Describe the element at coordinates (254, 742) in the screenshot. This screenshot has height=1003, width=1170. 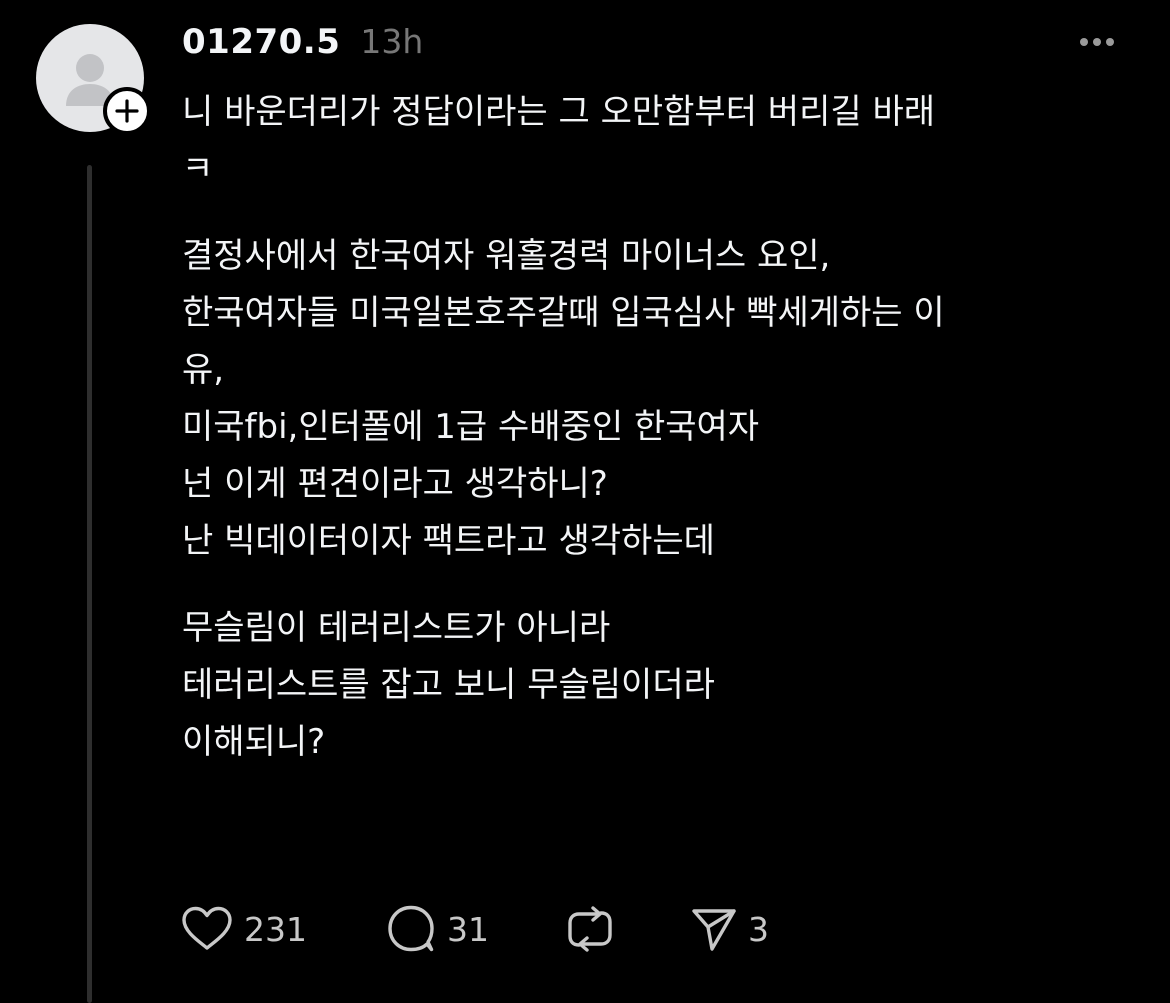
I see `post-text-line: 이해되니?` at that location.